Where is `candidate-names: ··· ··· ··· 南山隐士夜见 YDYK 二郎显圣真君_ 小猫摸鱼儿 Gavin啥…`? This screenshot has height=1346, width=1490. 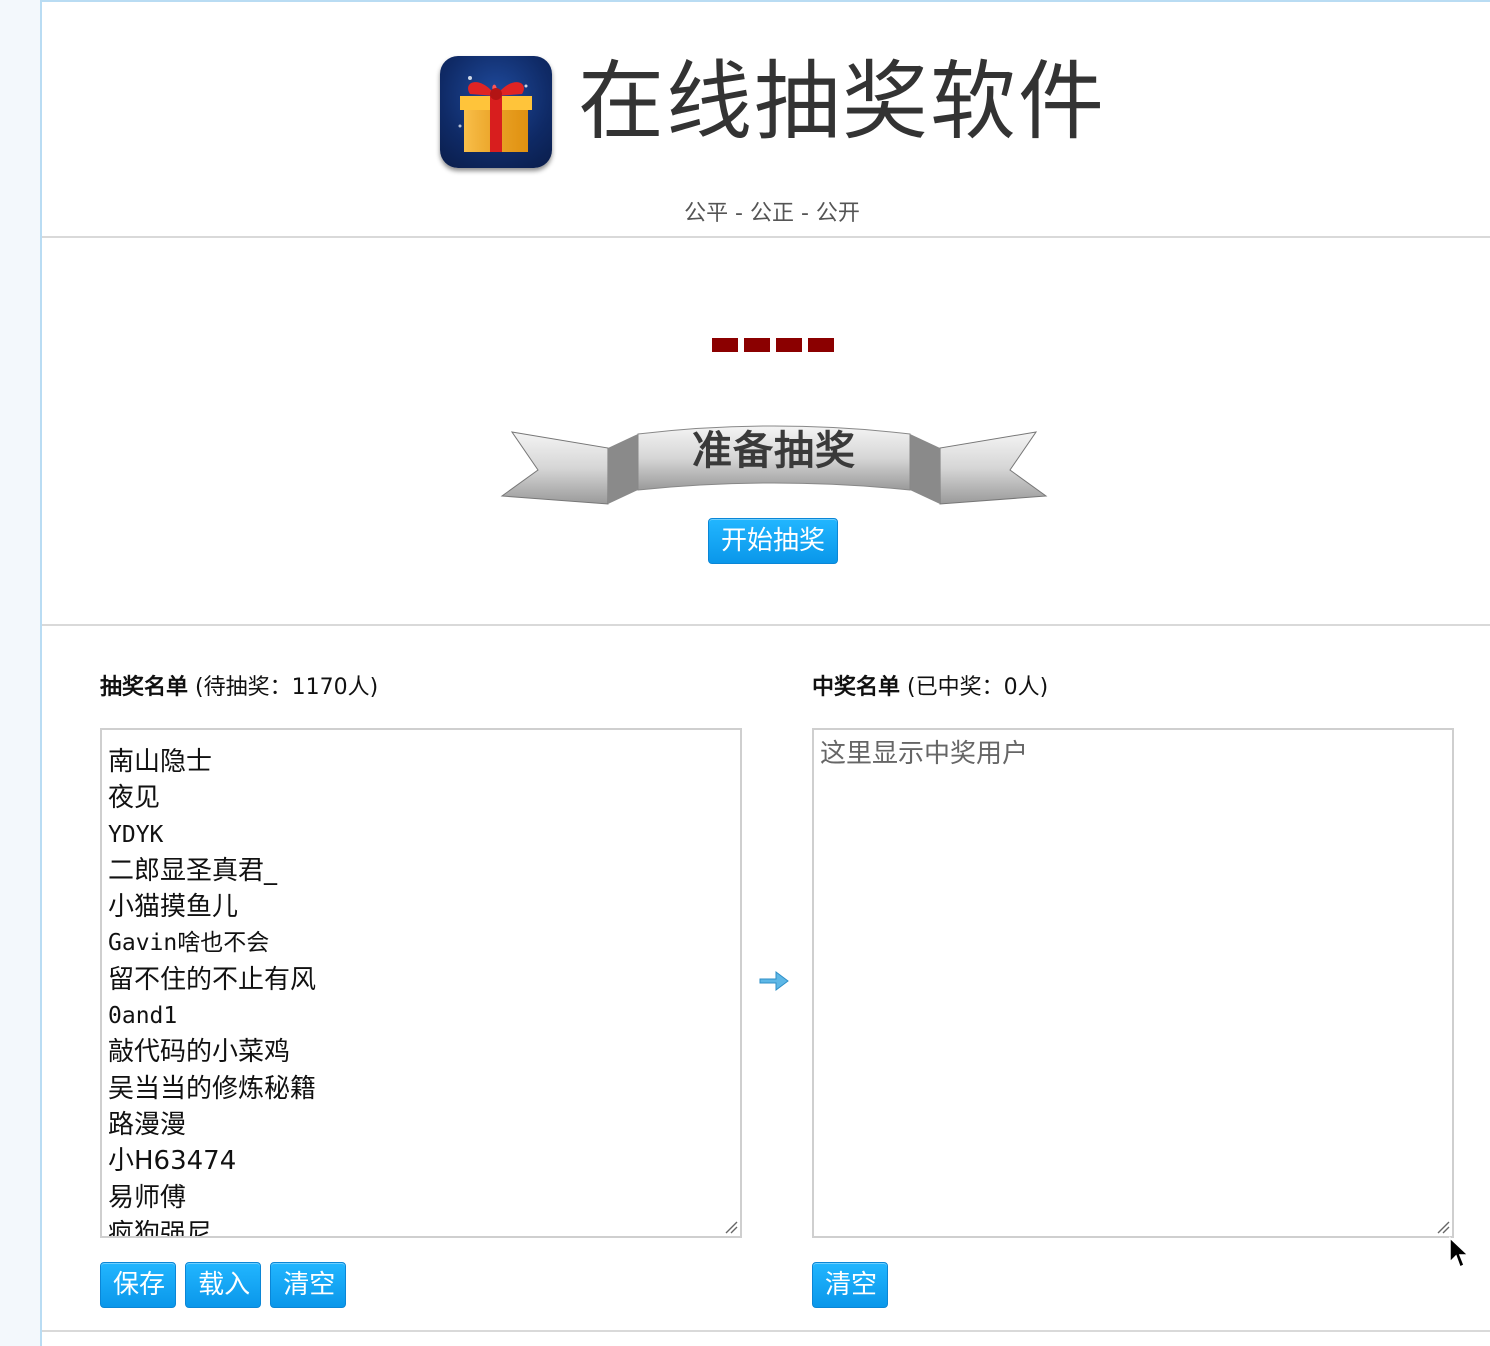 candidate-names: ··· ··· ··· 南山隐士夜见 YDYK 二郎显圣真君_ 小猫摸鱼儿 Gavin啥… is located at coordinates (212, 984).